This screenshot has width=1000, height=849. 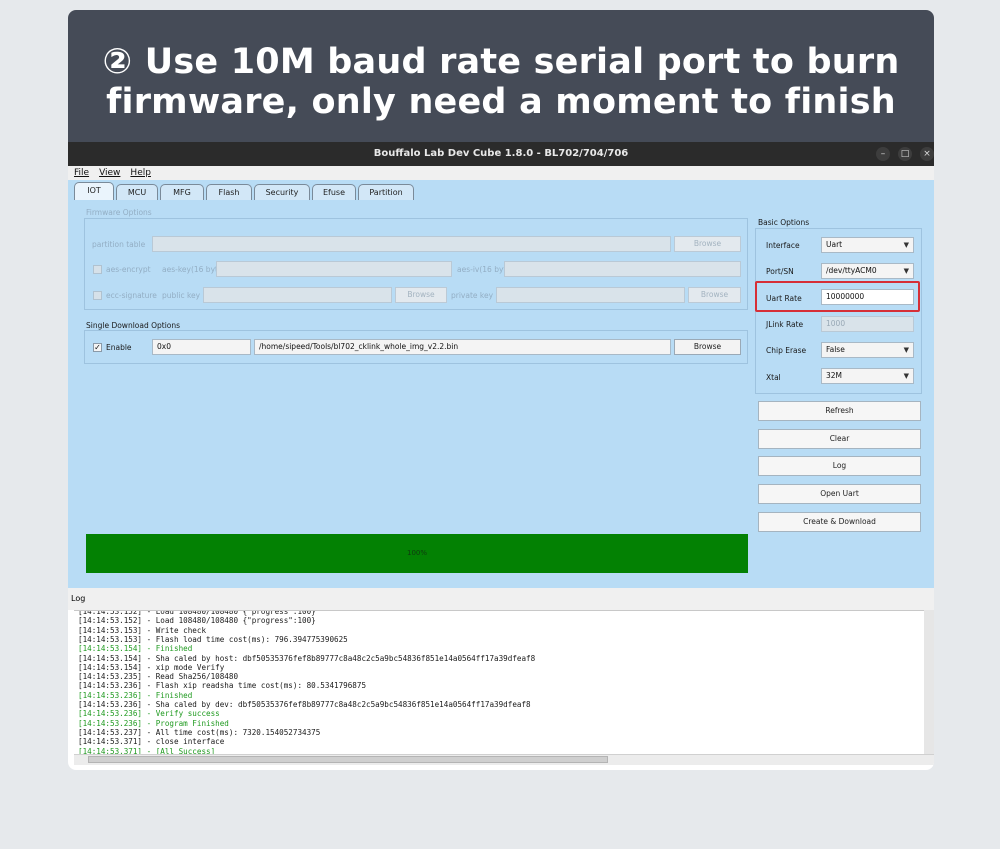 I want to click on aes-iv-field, so click(x=622, y=269).